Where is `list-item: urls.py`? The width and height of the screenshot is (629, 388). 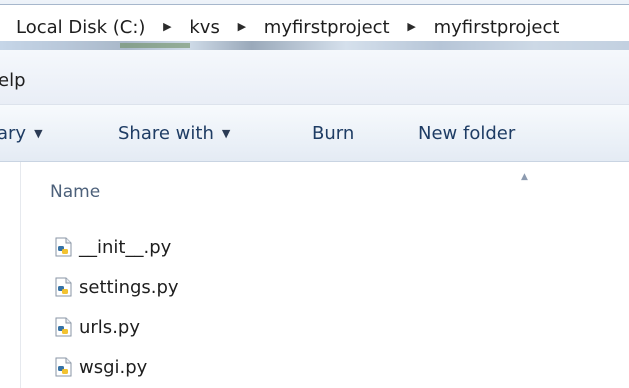
list-item: urls.py is located at coordinates (97, 329).